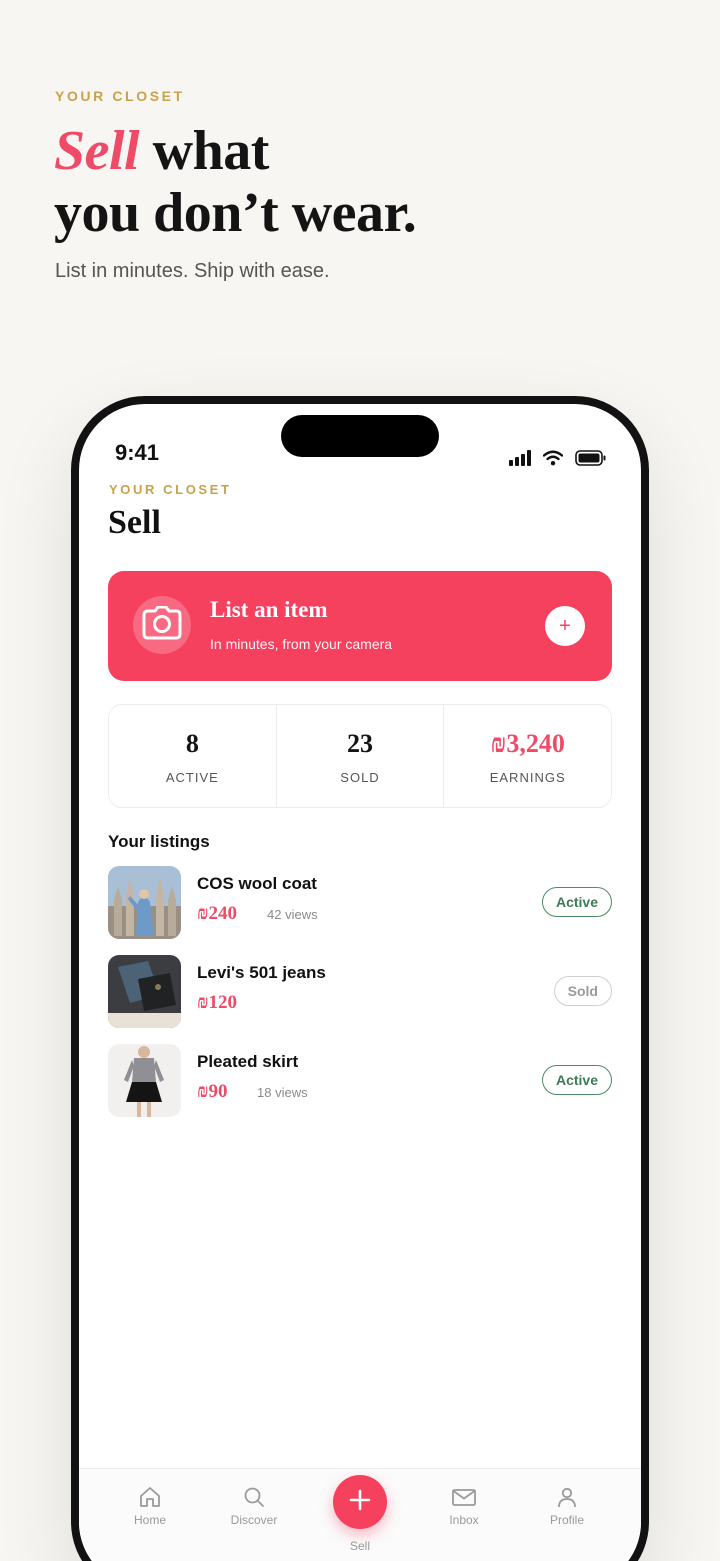 Image resolution: width=720 pixels, height=1561 pixels. Describe the element at coordinates (149, 1520) in the screenshot. I see `tab-label: Home` at that location.